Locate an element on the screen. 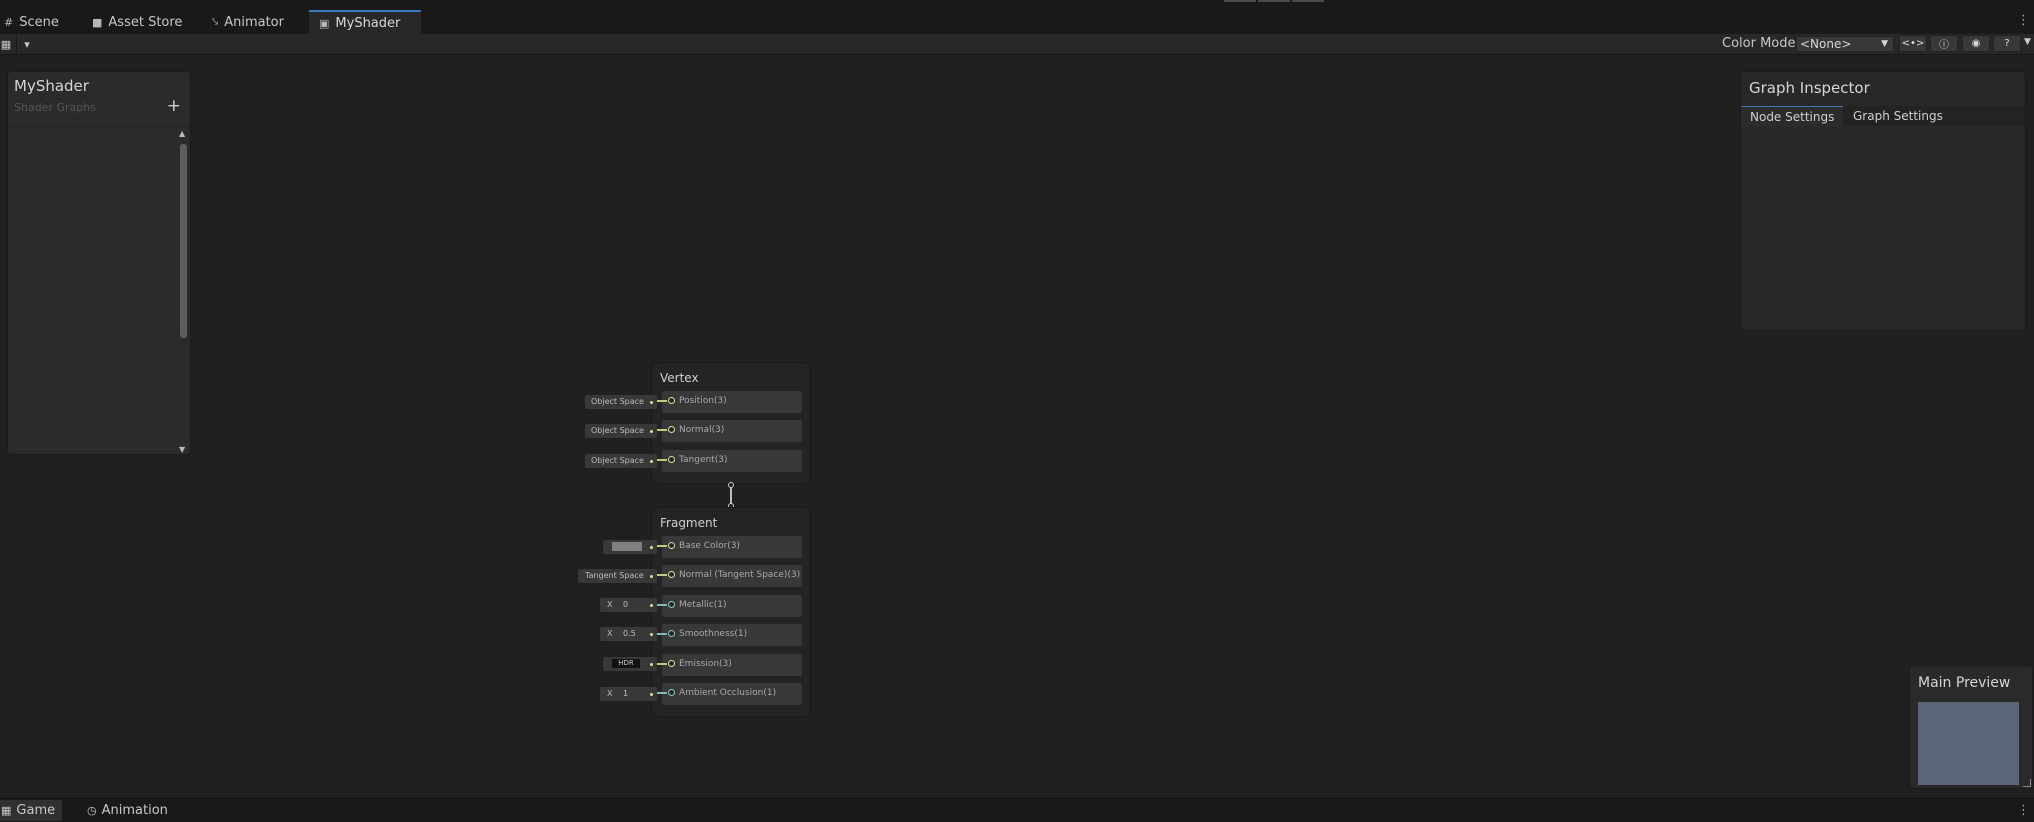 The height and width of the screenshot is (822, 2034). color-swatch is located at coordinates (627, 546).